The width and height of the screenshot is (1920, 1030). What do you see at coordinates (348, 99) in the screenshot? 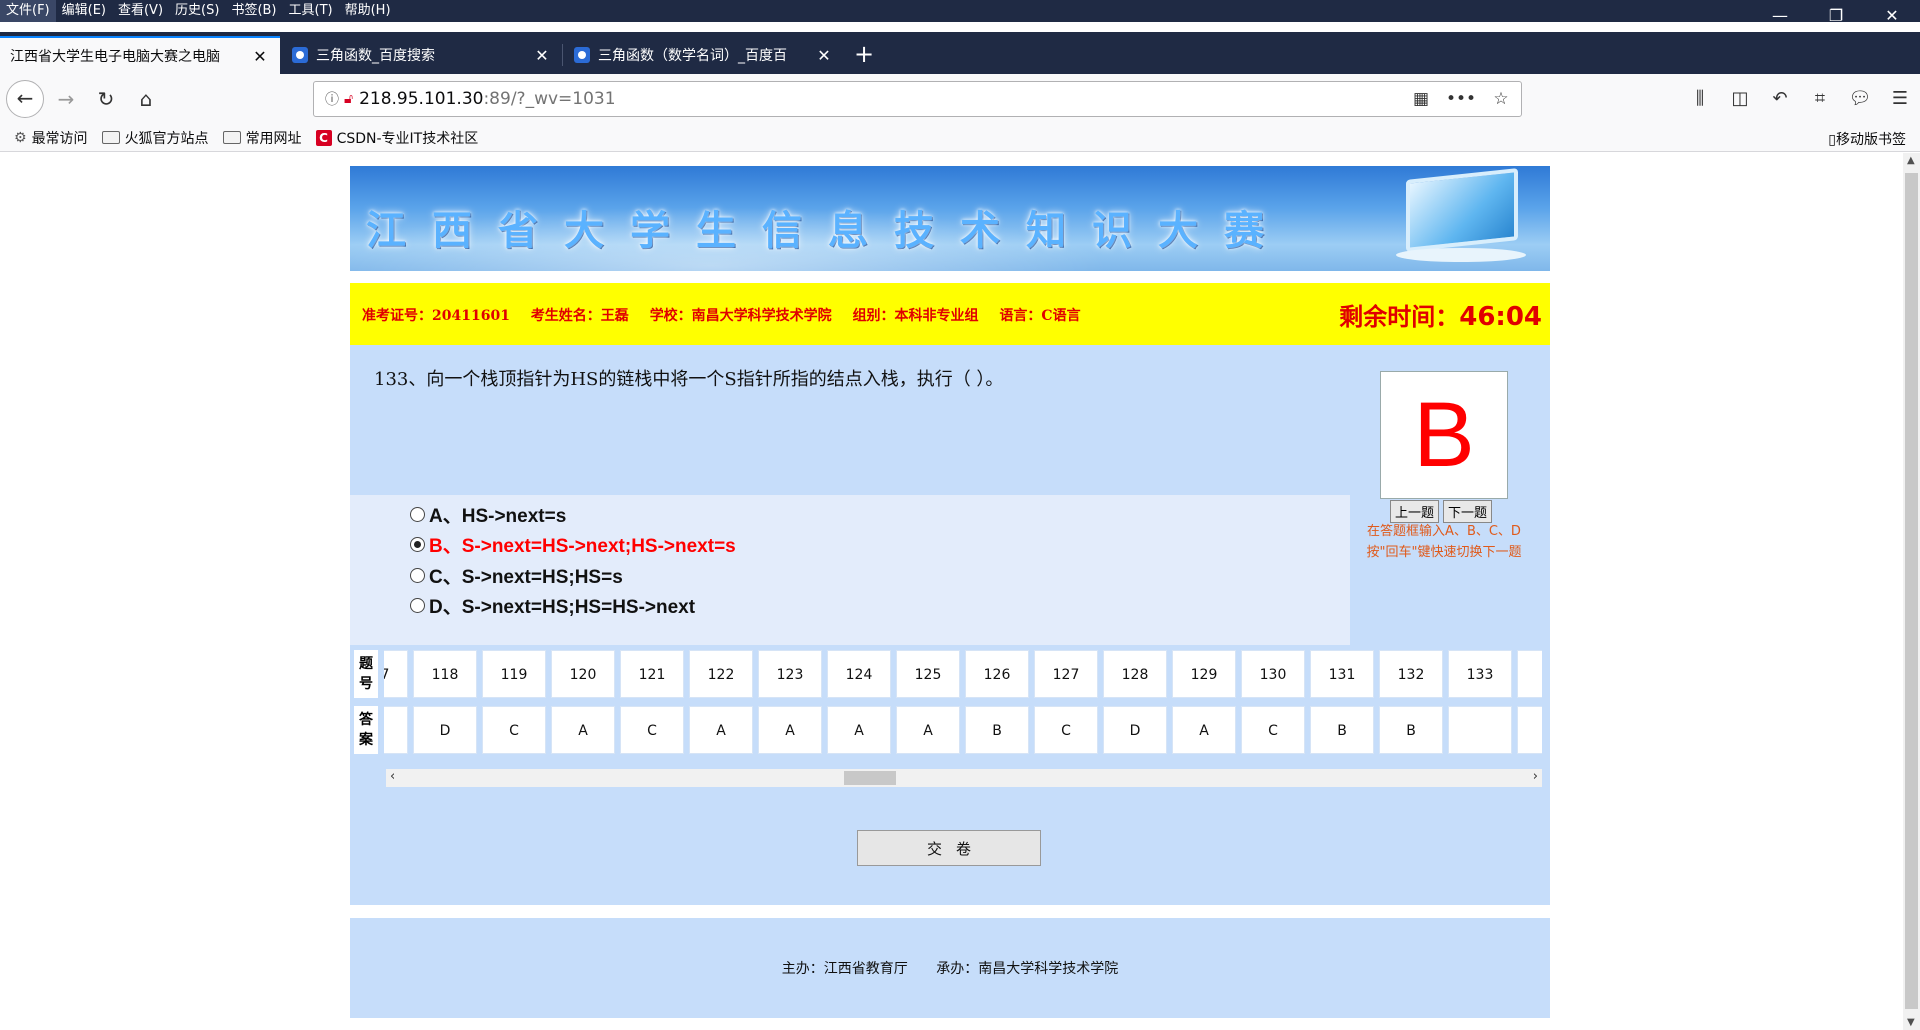
I see `insecure-lock-icon: 🔓︎` at bounding box center [348, 99].